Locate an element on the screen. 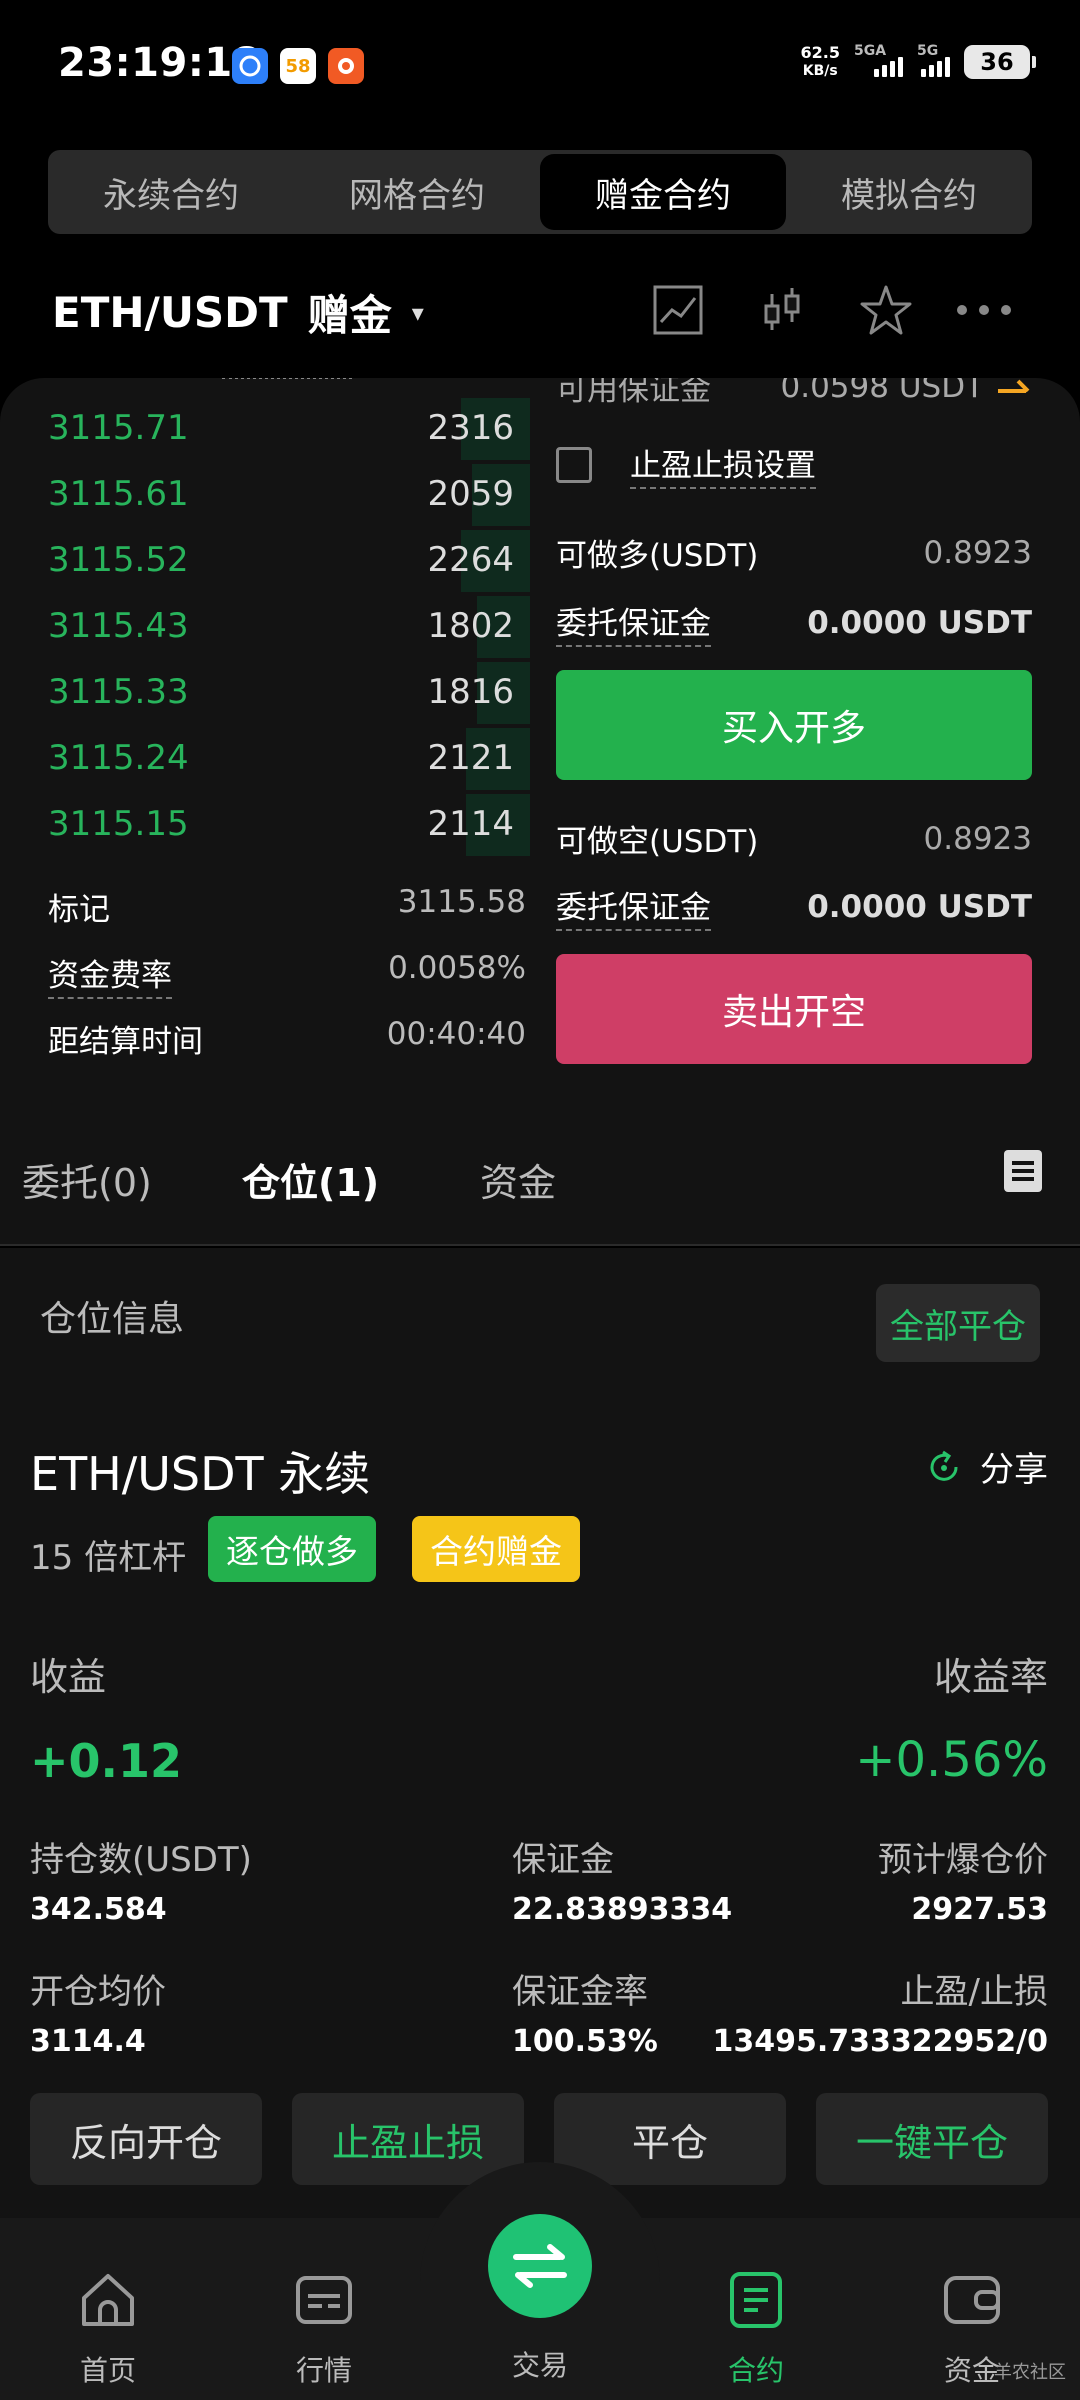  section-title: 仓位信息 is located at coordinates (112, 1319).